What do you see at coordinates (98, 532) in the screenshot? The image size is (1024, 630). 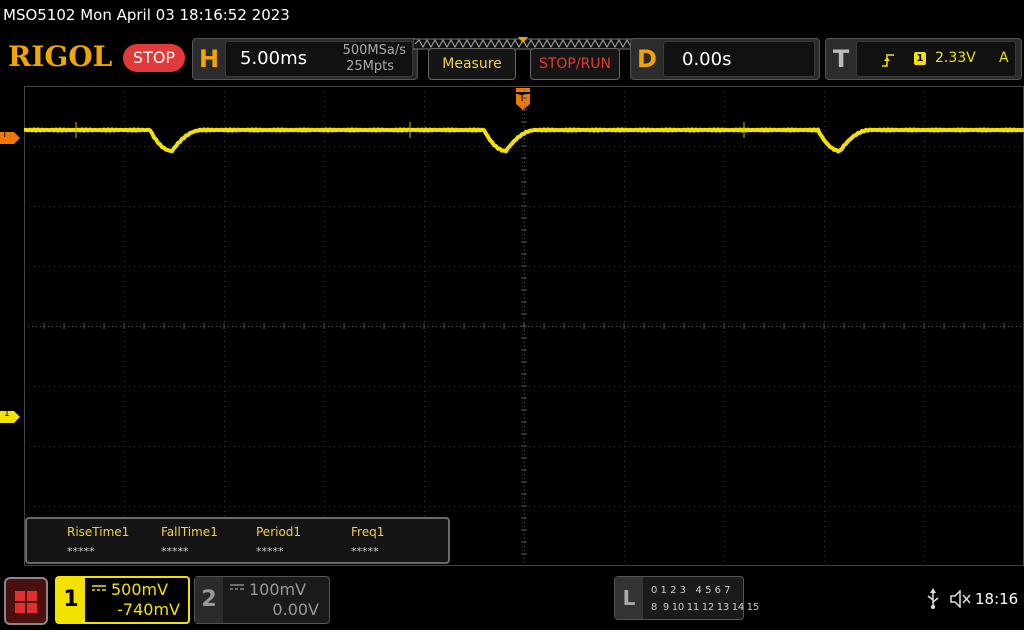 I see `measure-name-risetime: RiseTime1` at bounding box center [98, 532].